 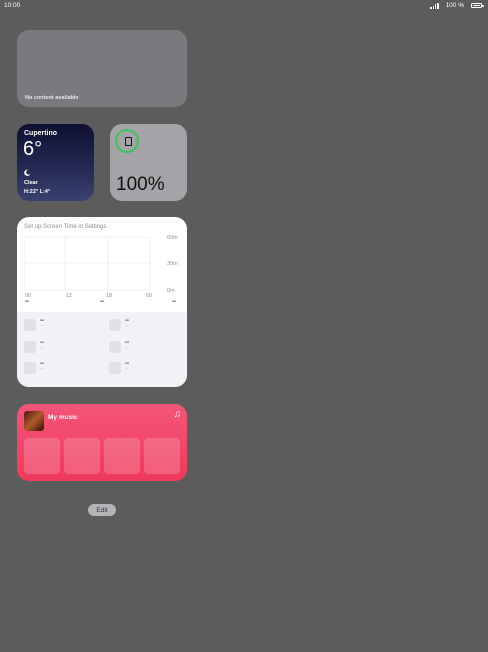 What do you see at coordinates (171, 291) in the screenshot?
I see `y-label: 0m` at bounding box center [171, 291].